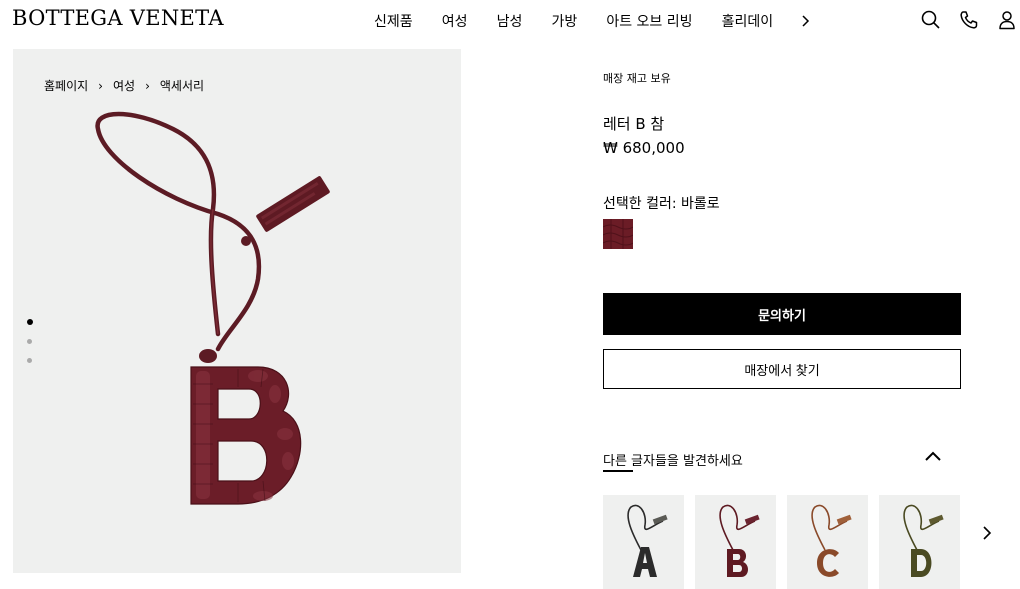 The height and width of the screenshot is (589, 1020). What do you see at coordinates (782, 369) in the screenshot?
I see `find-in-store-button: 매장에서 찾기` at bounding box center [782, 369].